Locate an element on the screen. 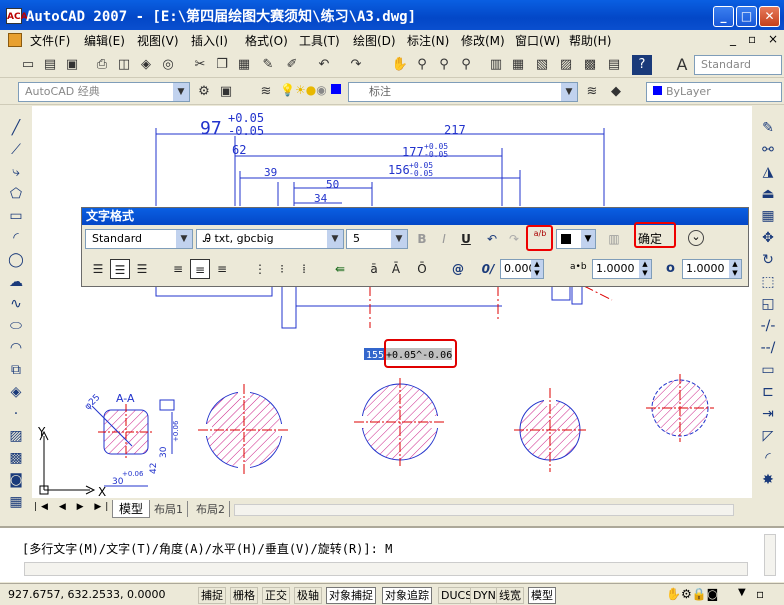  options-button: ⌄ is located at coordinates (696, 238).